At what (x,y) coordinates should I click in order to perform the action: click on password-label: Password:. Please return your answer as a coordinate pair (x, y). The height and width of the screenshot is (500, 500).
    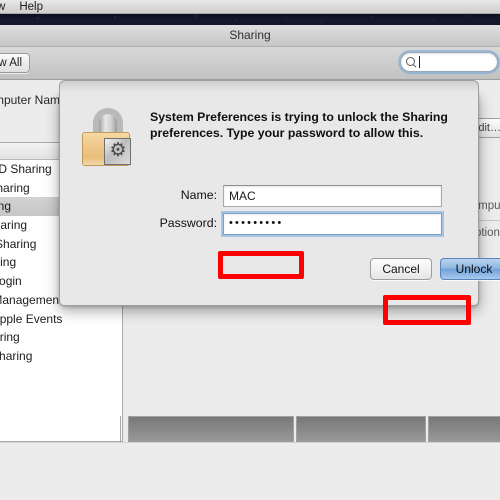
    Looking at the image, I should click on (188, 223).